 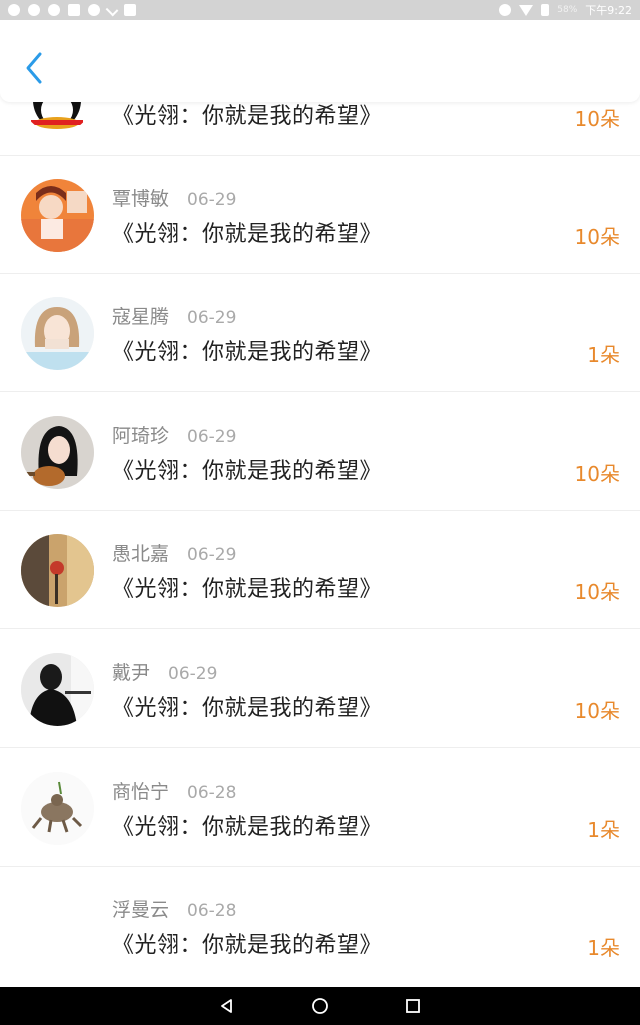 What do you see at coordinates (140, 197) in the screenshot?
I see `user-name: 覃博敏` at bounding box center [140, 197].